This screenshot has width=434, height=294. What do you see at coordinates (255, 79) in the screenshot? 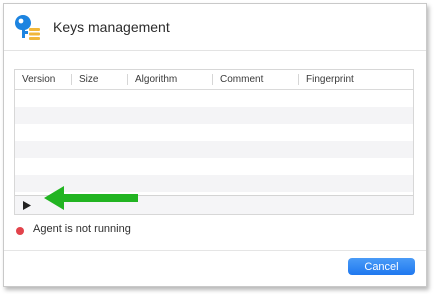
I see `column-header-comment: Comment` at bounding box center [255, 79].